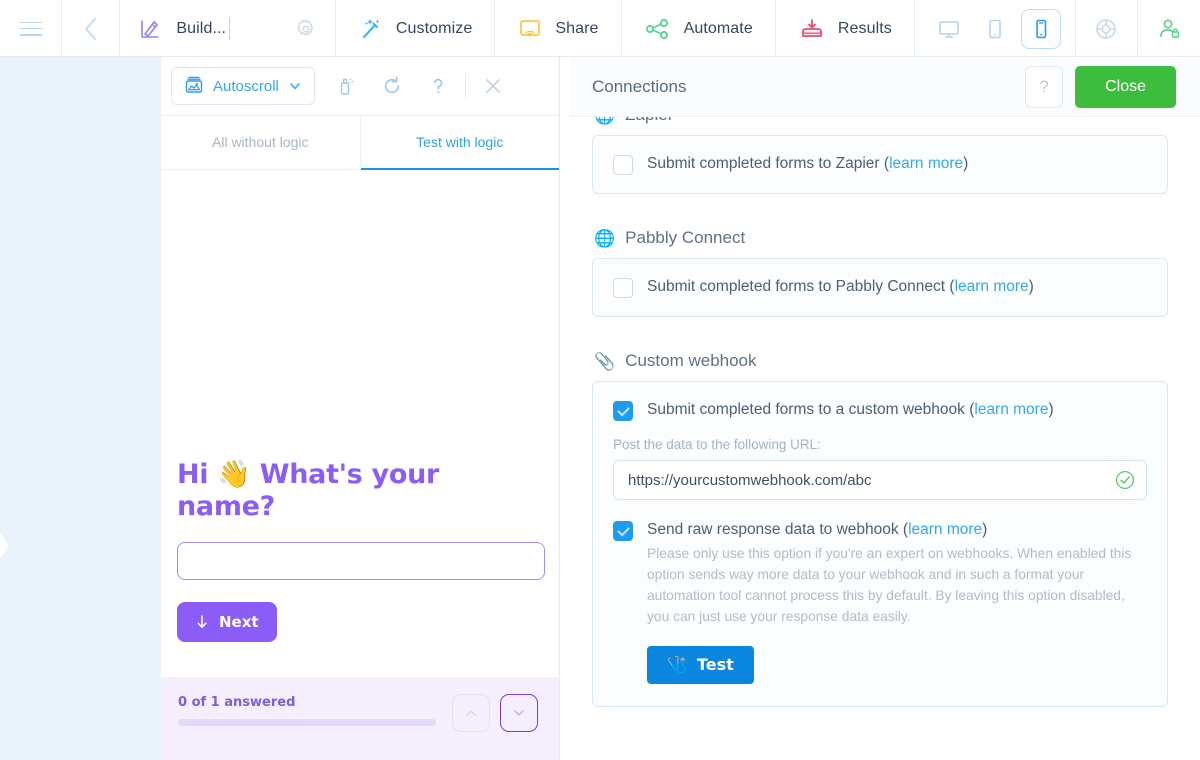 The image size is (1200, 760). What do you see at coordinates (623, 531) in the screenshot?
I see `webhook-raw-checkbox` at bounding box center [623, 531].